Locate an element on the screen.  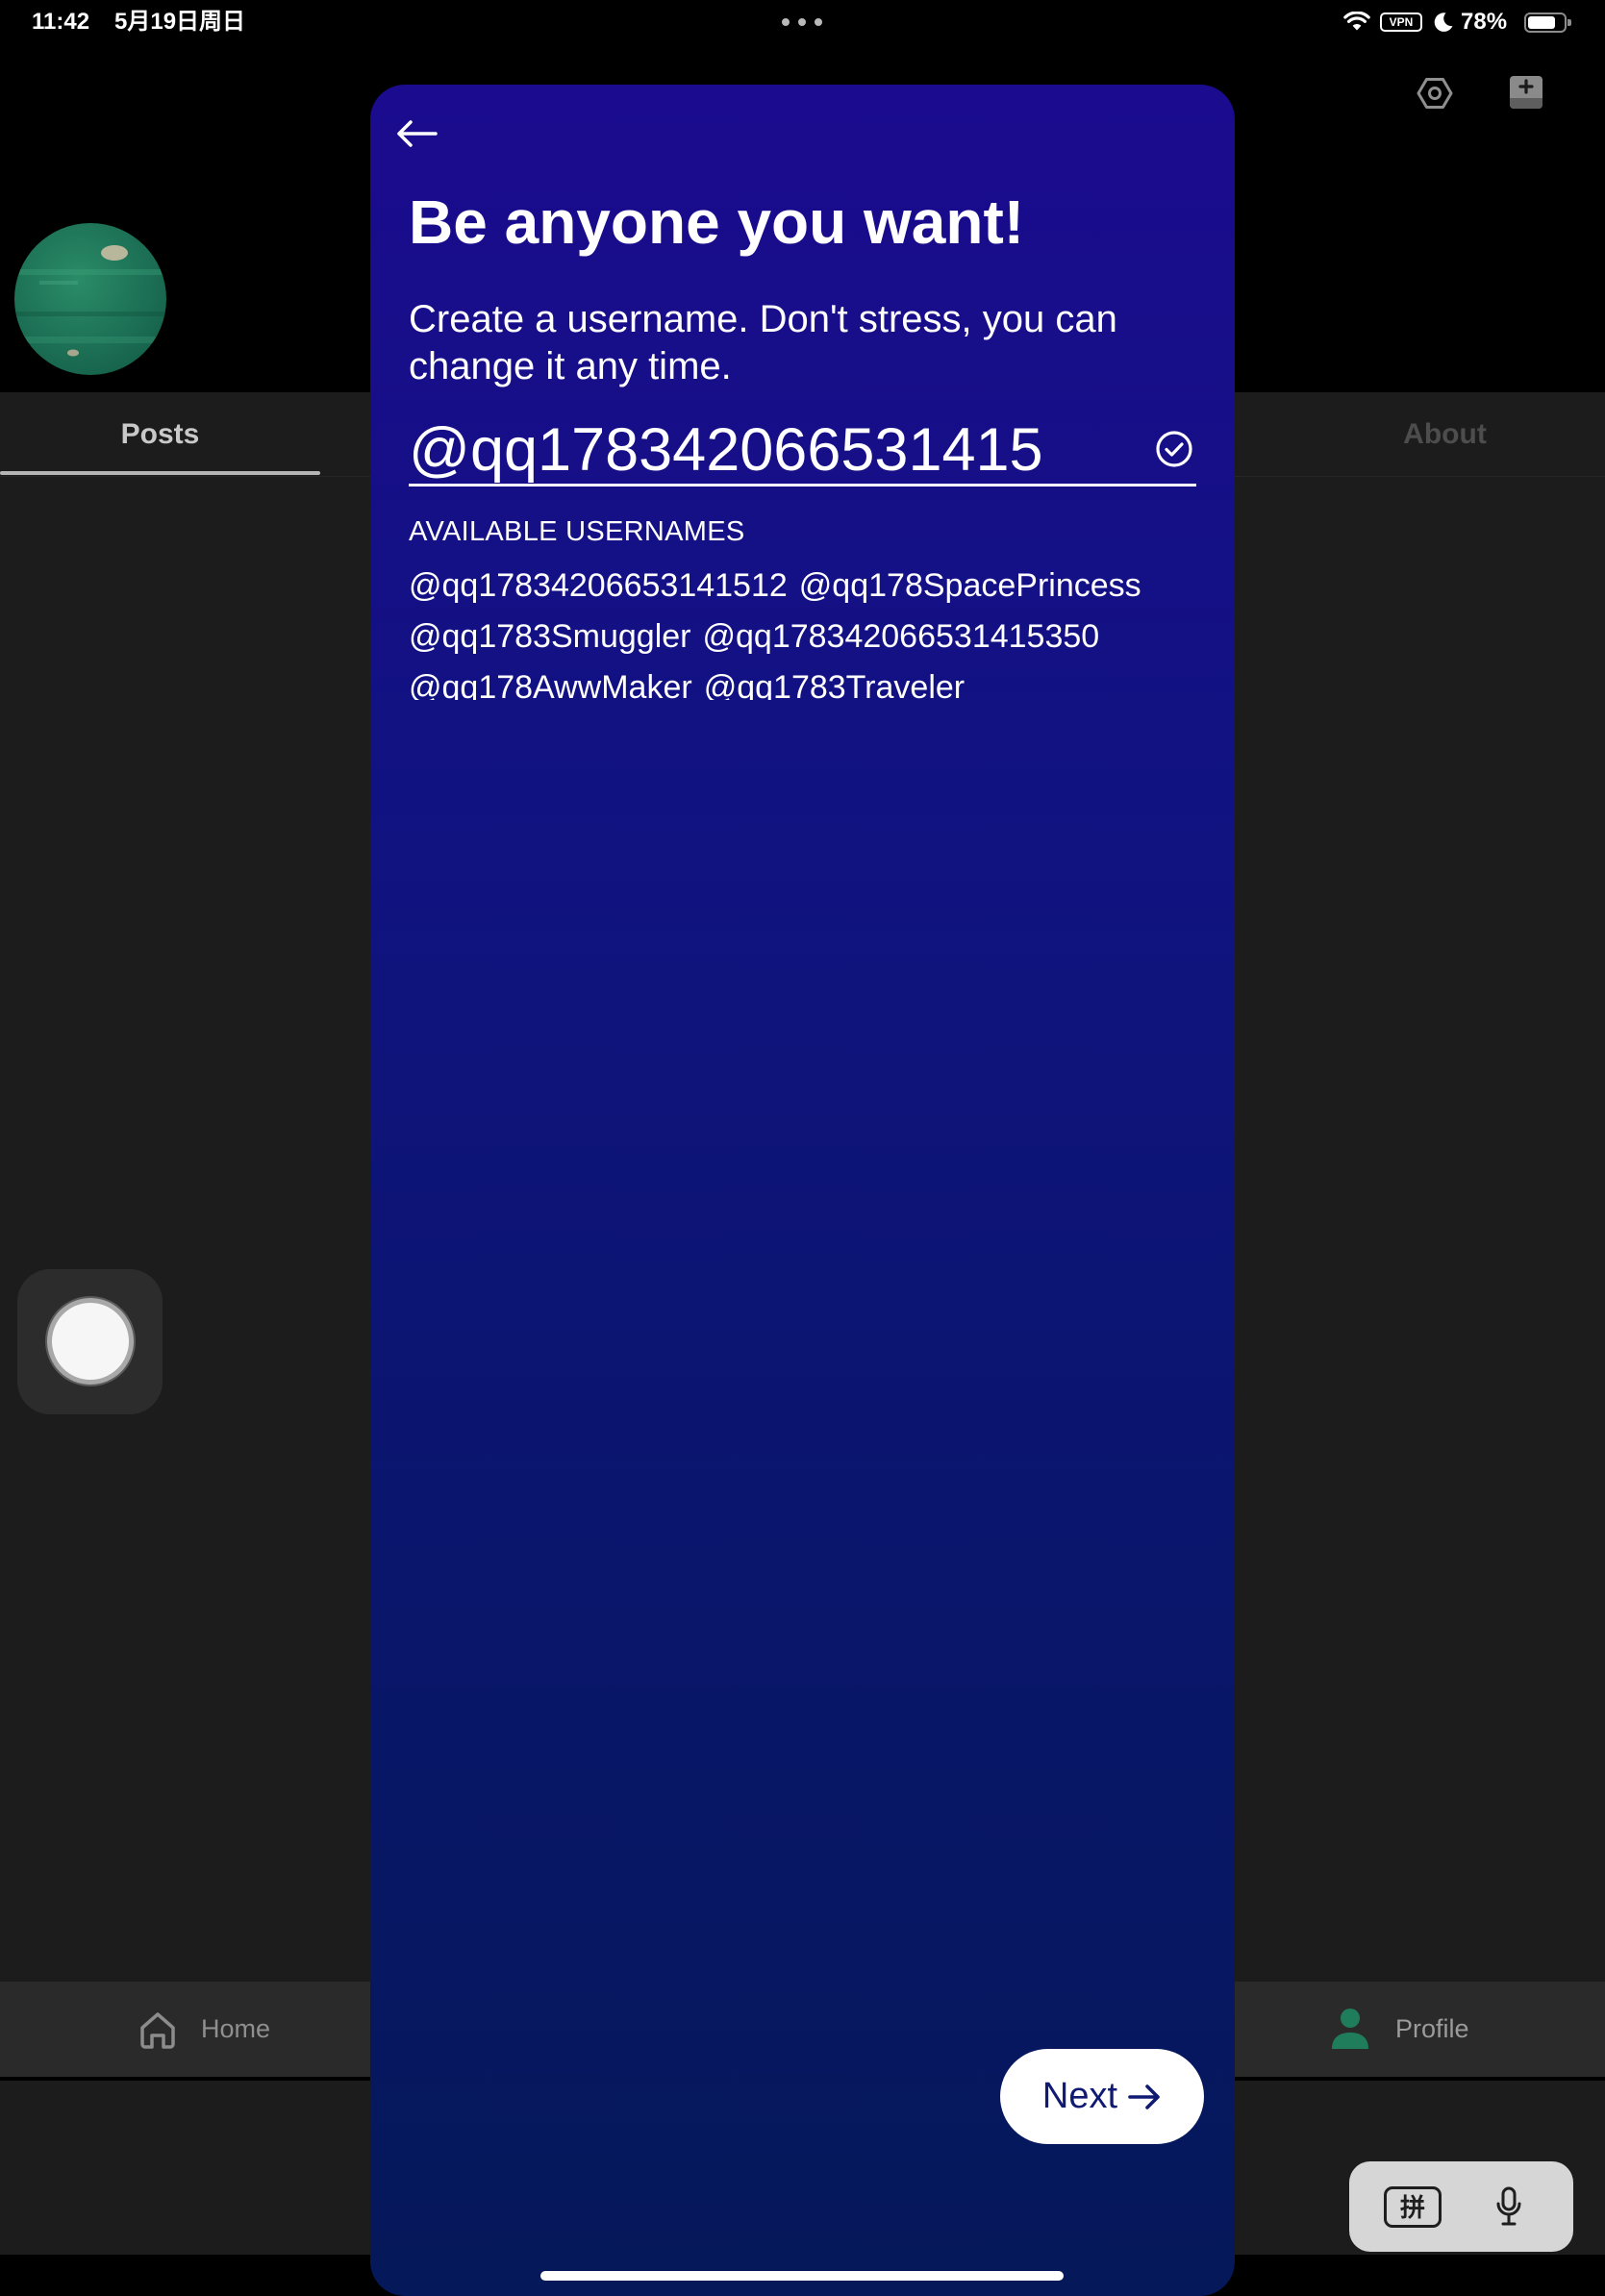
battery-cap is located at coordinates (1569, 22).